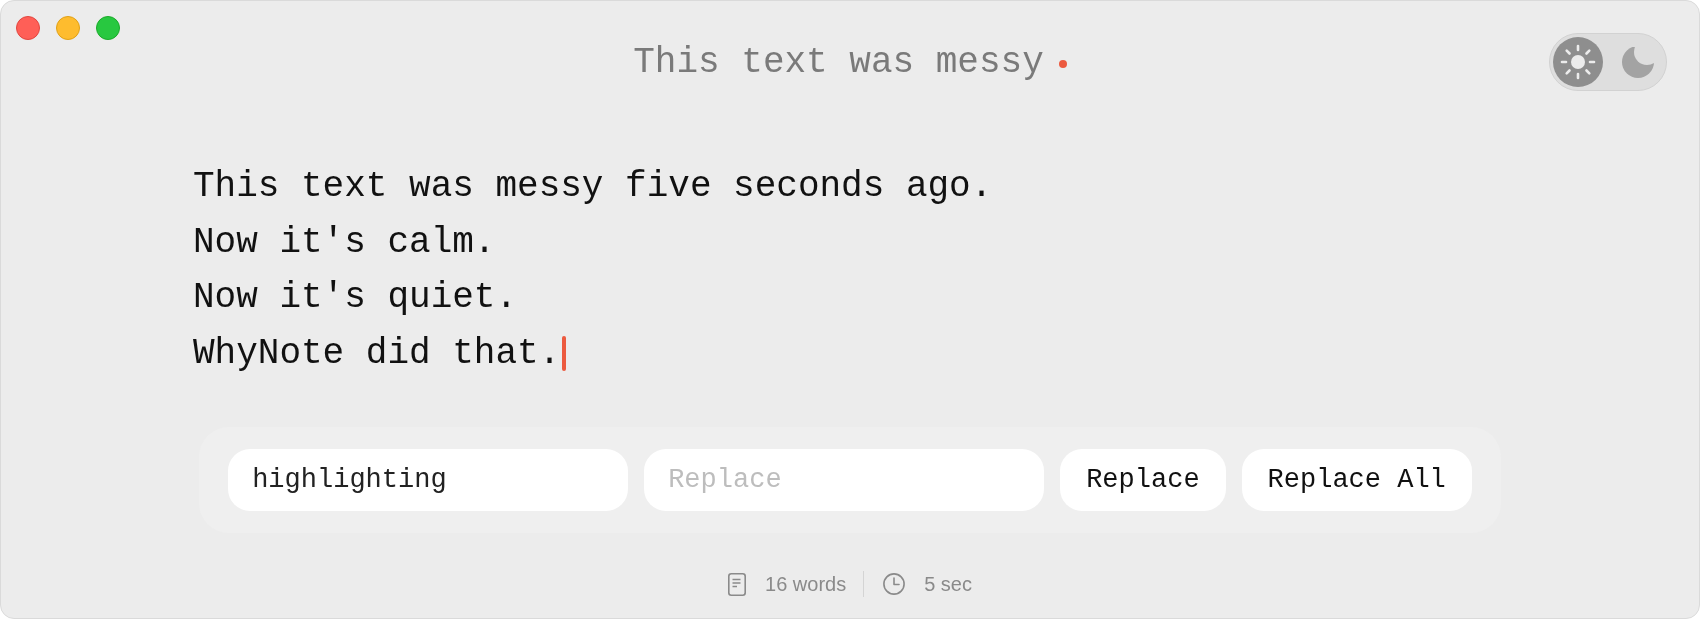 Image resolution: width=1700 pixels, height=619 pixels. What do you see at coordinates (1143, 480) in the screenshot?
I see `replace-button: Replace` at bounding box center [1143, 480].